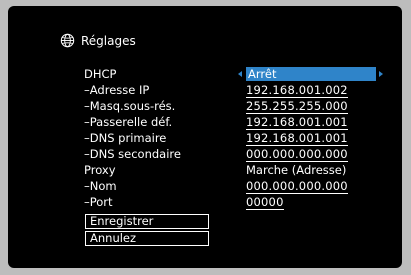 The image size is (411, 275). Describe the element at coordinates (100, 74) in the screenshot. I see `dhcp-label: DHCP` at that location.